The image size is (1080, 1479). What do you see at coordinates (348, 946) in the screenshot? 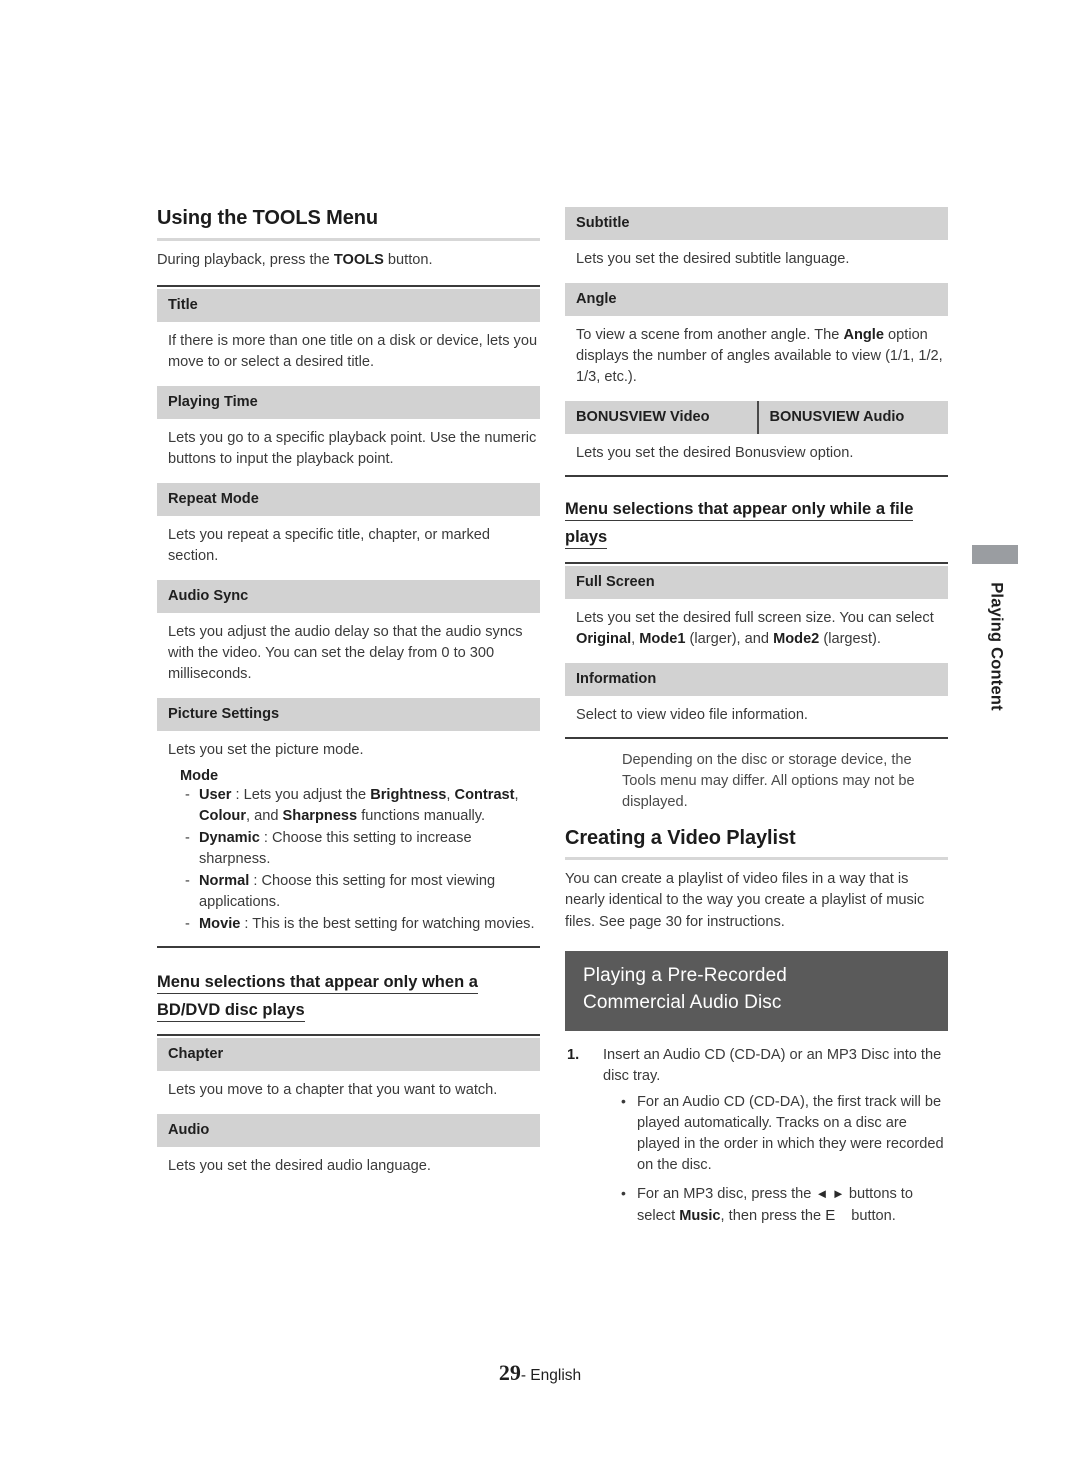
I see `table-bottom-rule` at bounding box center [348, 946].